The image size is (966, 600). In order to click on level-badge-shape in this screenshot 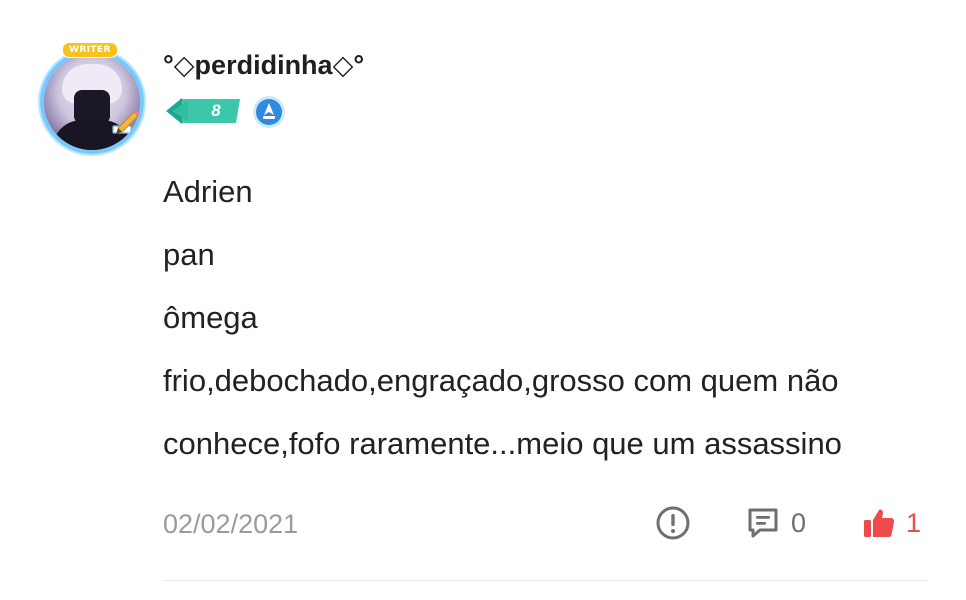, I will do `click(203, 111)`.